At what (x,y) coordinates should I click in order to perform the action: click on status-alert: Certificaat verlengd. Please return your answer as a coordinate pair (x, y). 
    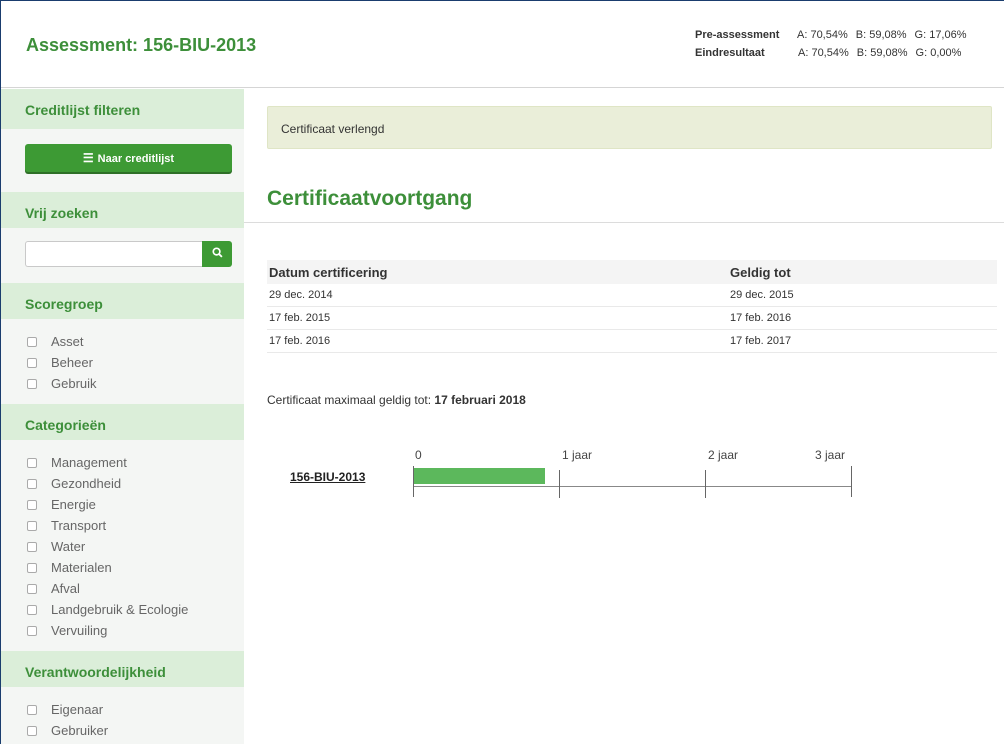
    Looking at the image, I should click on (629, 127).